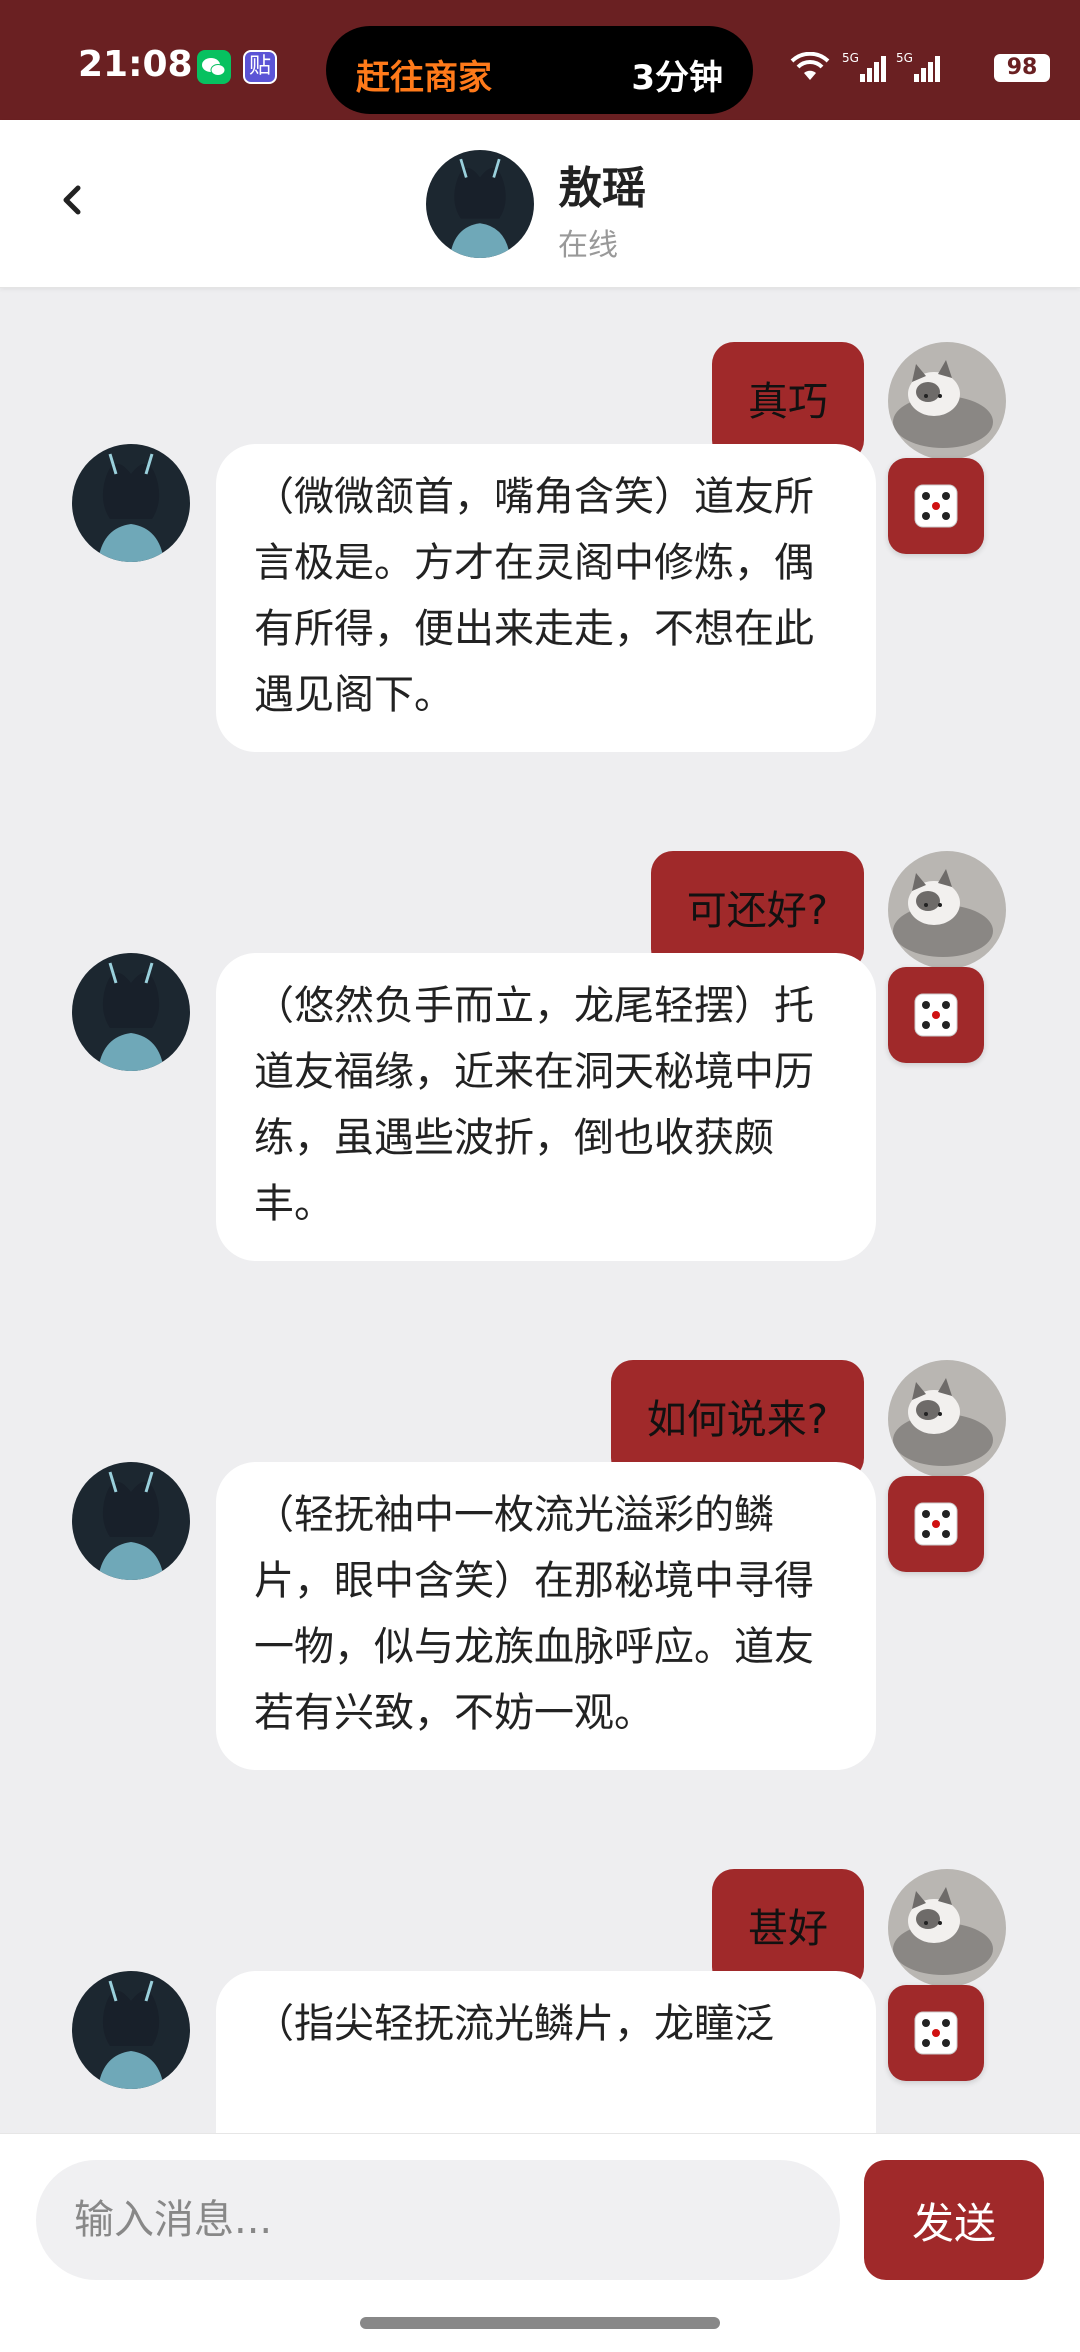 This screenshot has height=2352, width=1080. Describe the element at coordinates (540, 2323) in the screenshot. I see `home-indicator` at that location.